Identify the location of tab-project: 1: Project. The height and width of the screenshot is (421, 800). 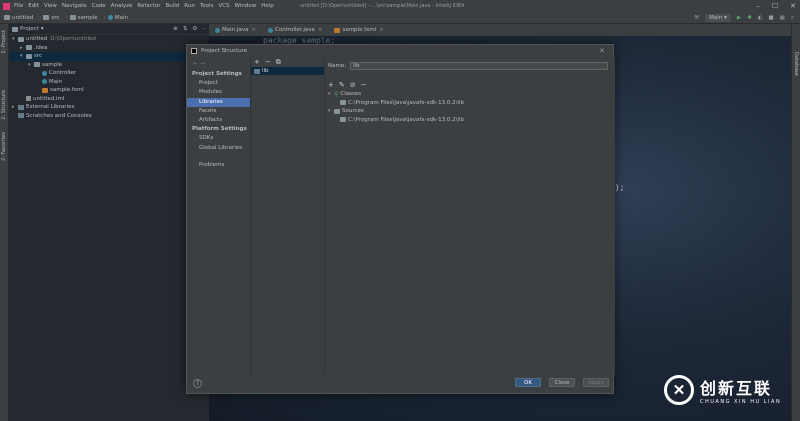
(4, 42).